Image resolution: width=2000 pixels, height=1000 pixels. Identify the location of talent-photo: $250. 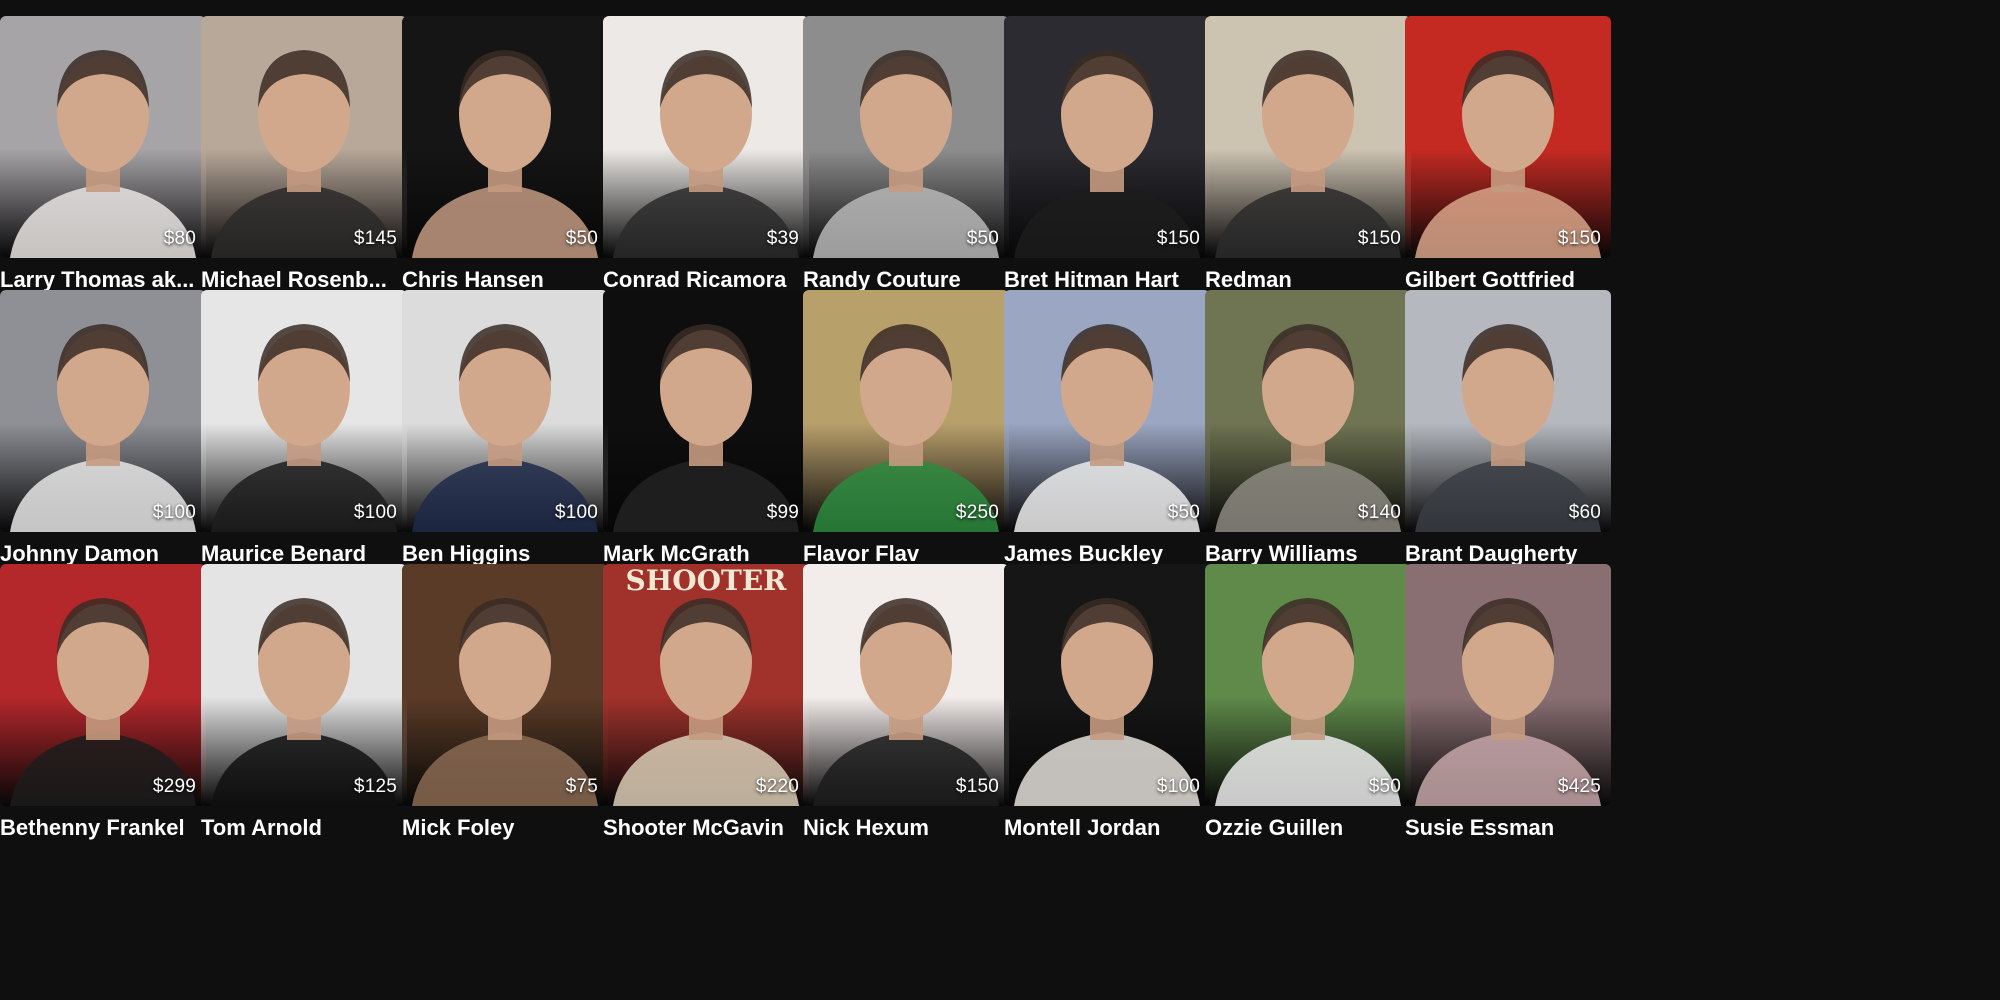
(906, 411).